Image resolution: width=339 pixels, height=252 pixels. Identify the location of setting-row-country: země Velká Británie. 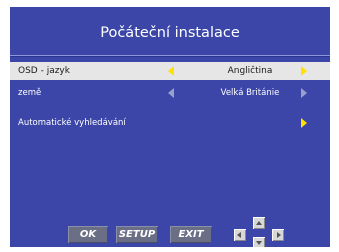
(170, 93).